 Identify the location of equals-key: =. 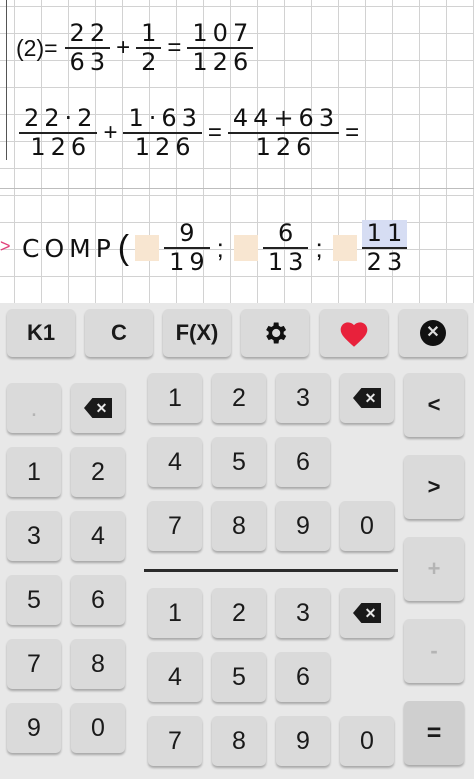
(434, 733).